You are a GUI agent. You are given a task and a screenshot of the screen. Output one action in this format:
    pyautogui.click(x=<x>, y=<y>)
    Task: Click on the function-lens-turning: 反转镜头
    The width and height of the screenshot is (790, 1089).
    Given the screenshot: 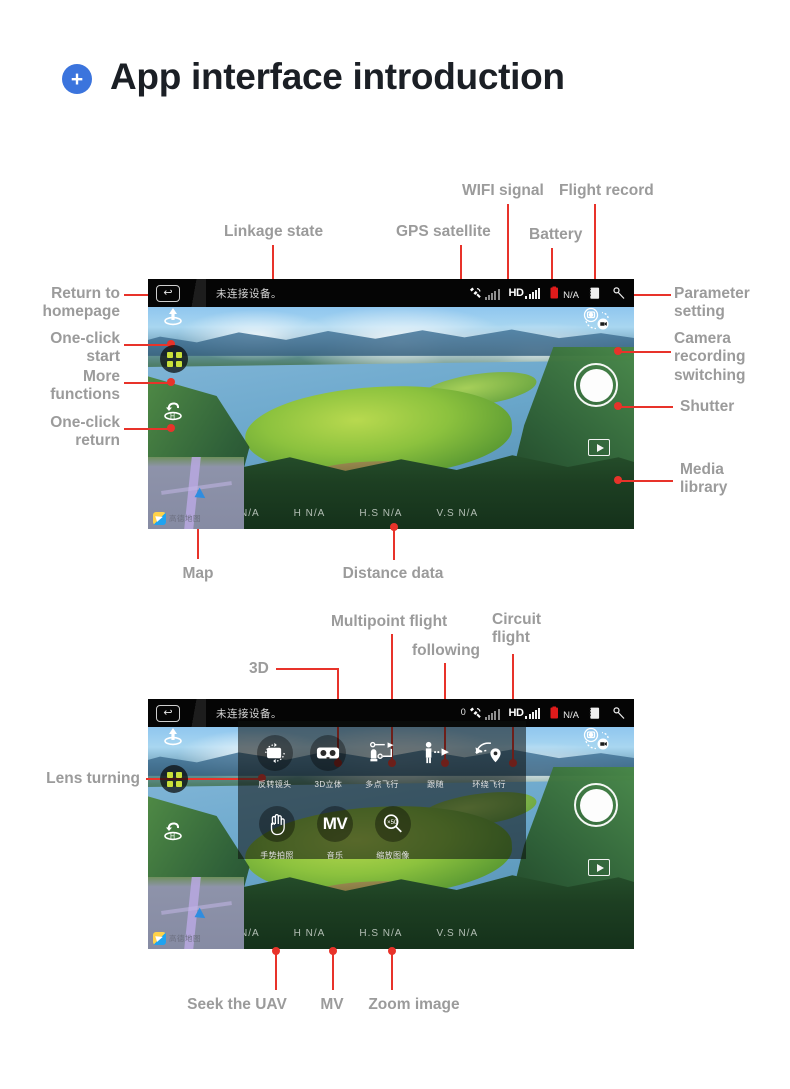 What is the action you would take?
    pyautogui.click(x=275, y=762)
    